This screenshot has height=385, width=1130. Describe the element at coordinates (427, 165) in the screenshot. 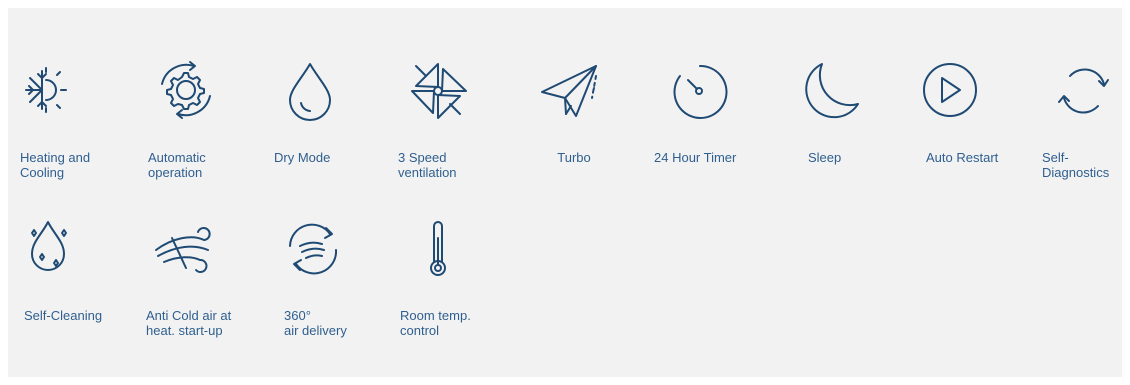

I see `feature-label: 3 Speed ventilation` at that location.